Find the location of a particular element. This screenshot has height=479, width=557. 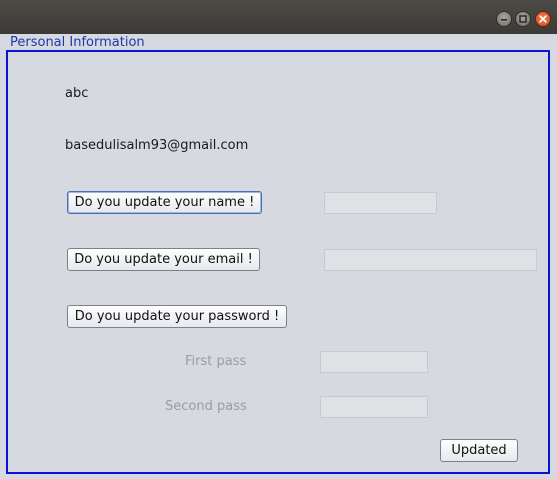

name-field is located at coordinates (380, 203).